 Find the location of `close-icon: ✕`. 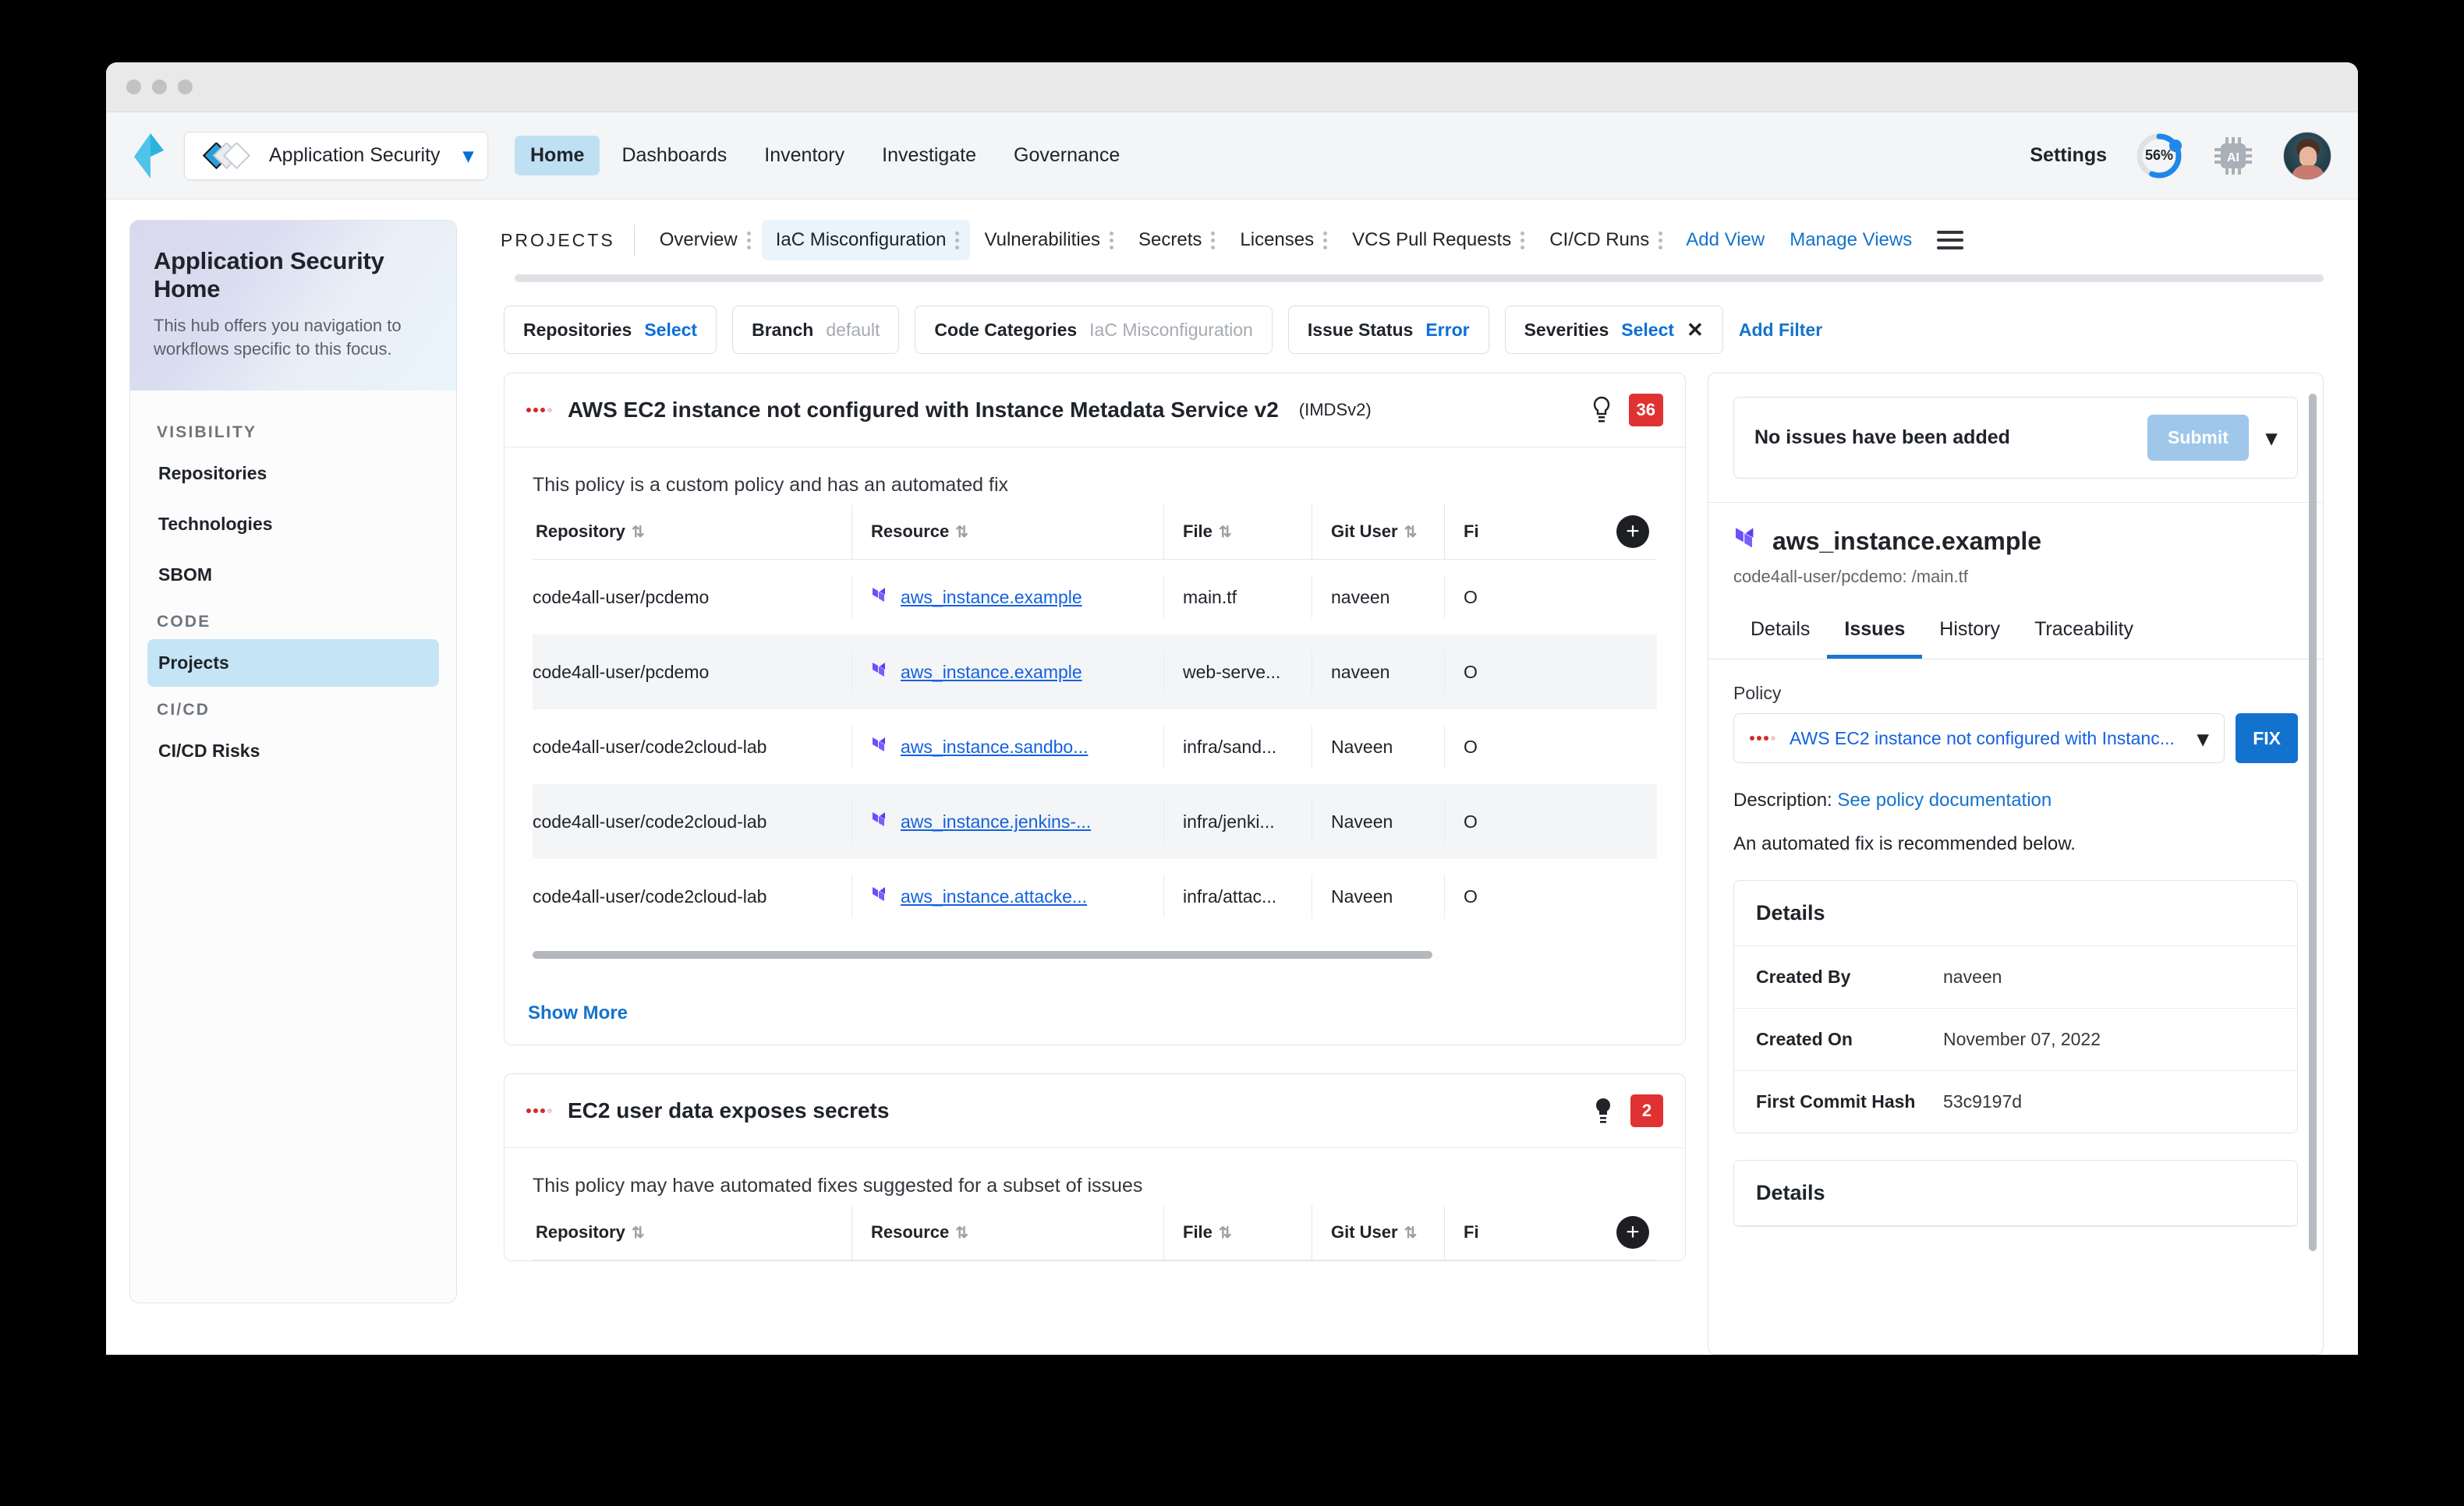

close-icon: ✕ is located at coordinates (1696, 330).